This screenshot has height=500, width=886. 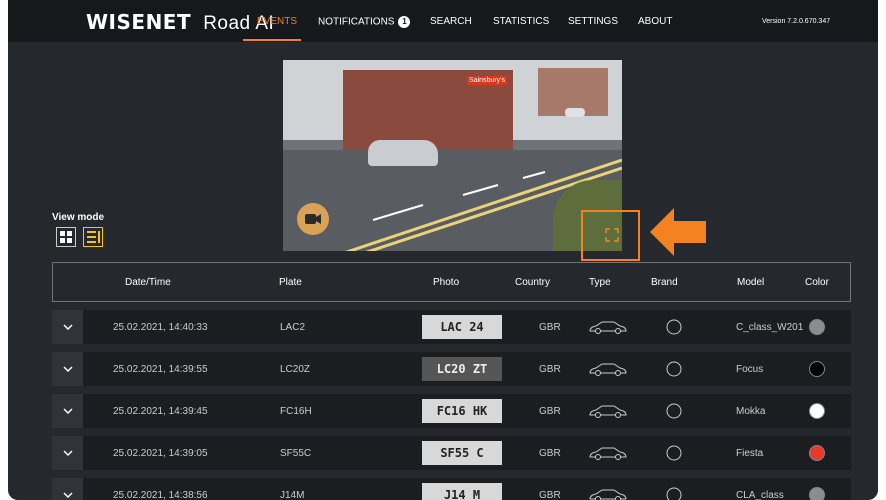 I want to click on camera-video-preview: Sainsbury's, so click(x=452, y=155).